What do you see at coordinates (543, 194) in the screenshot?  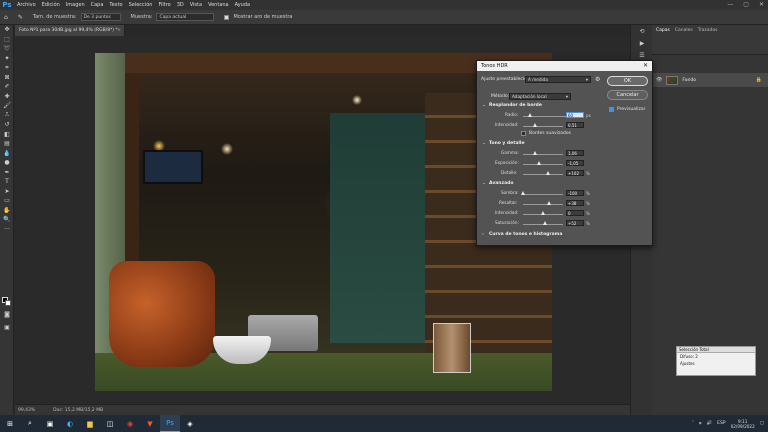 I see `shadow-slider` at bounding box center [543, 194].